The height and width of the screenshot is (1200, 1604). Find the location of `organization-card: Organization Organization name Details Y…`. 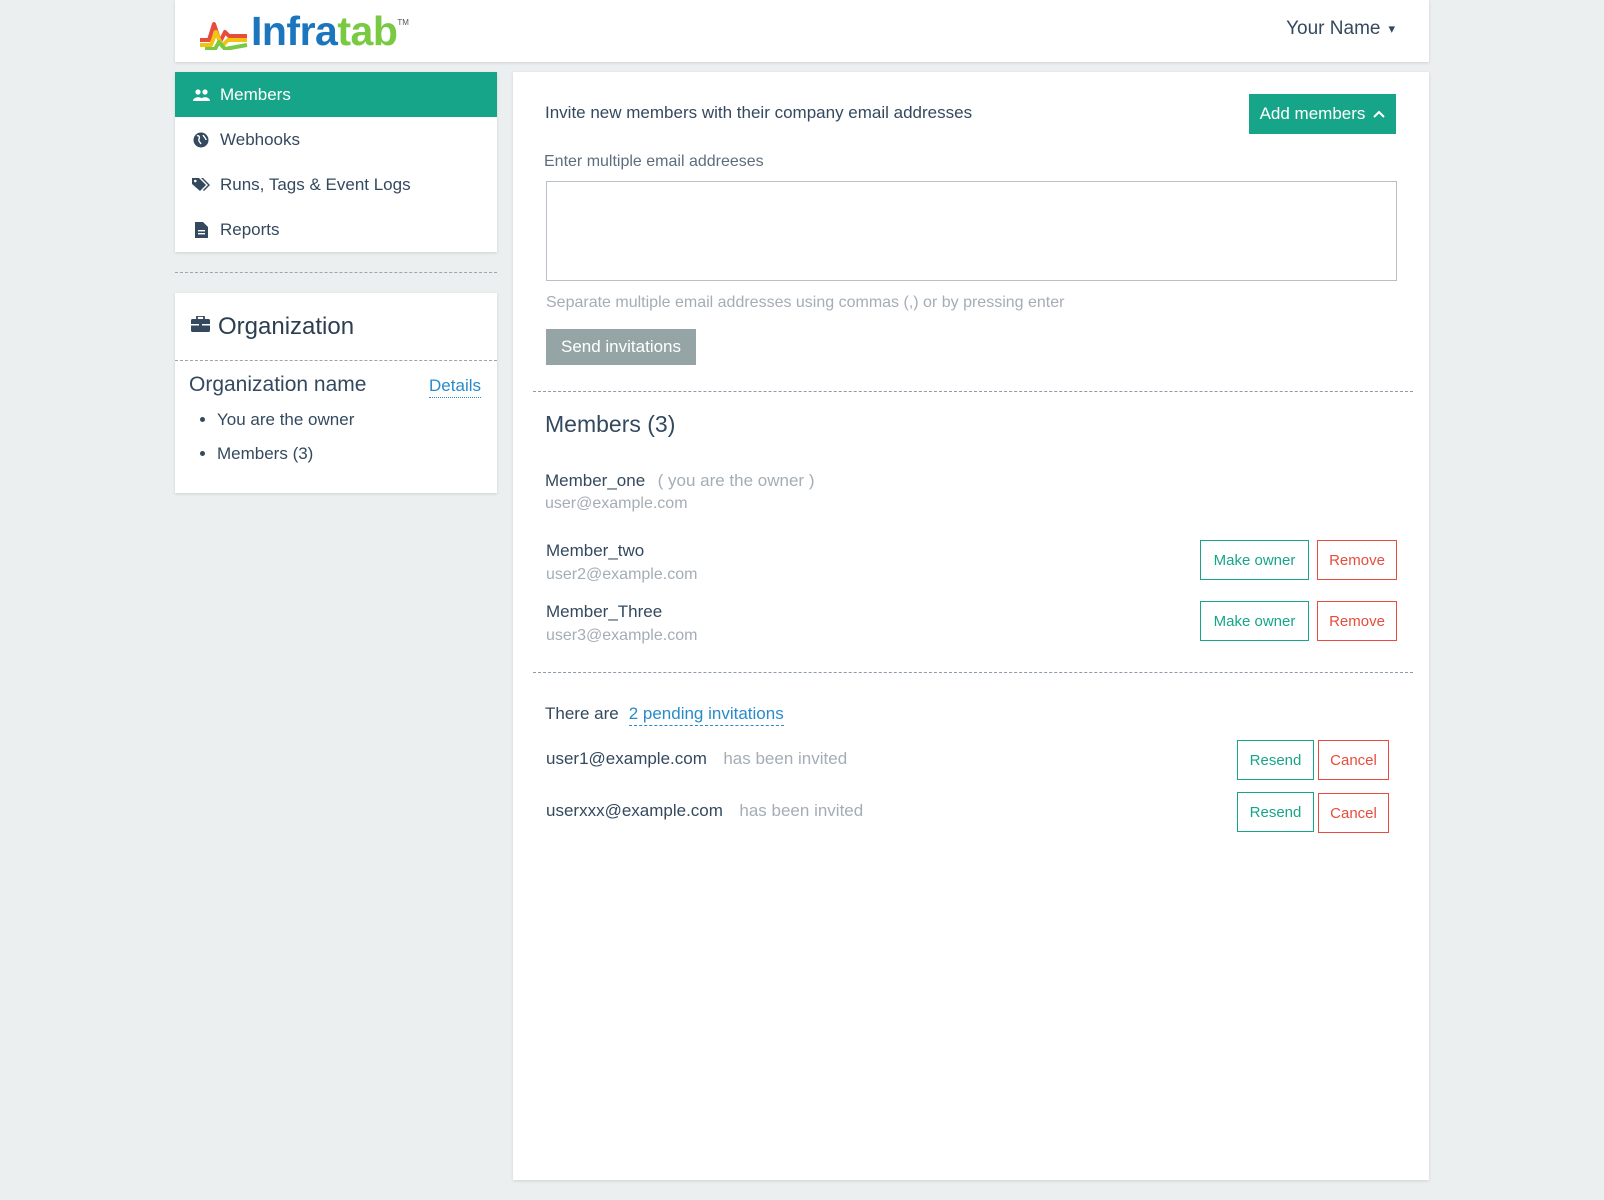

organization-card: Organization Organization name Details Y… is located at coordinates (336, 393).